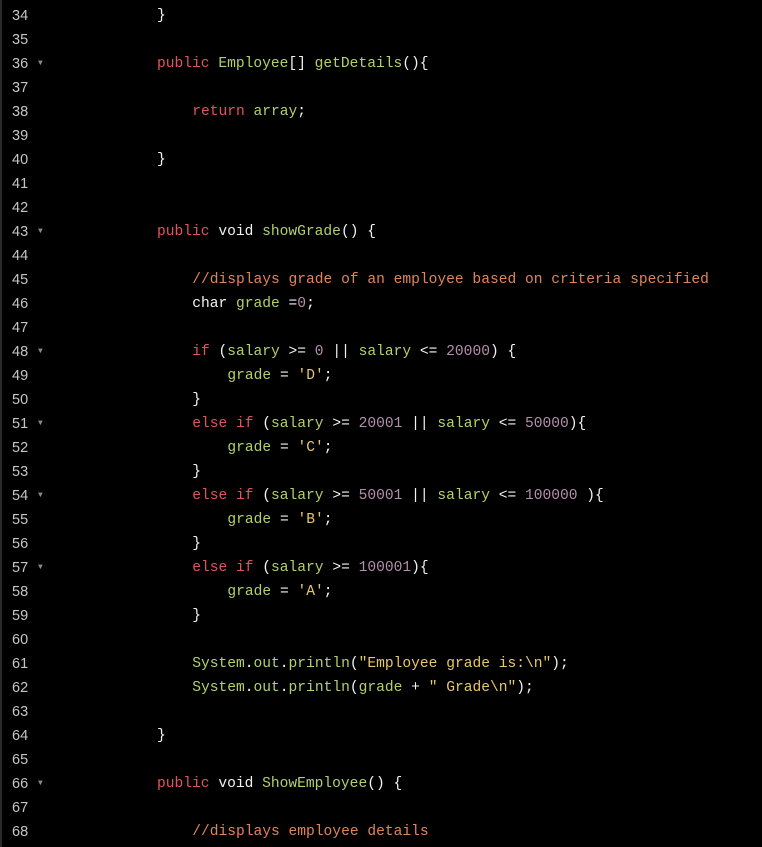 This screenshot has height=847, width=762. I want to click on code-line: 42, so click(382, 208).